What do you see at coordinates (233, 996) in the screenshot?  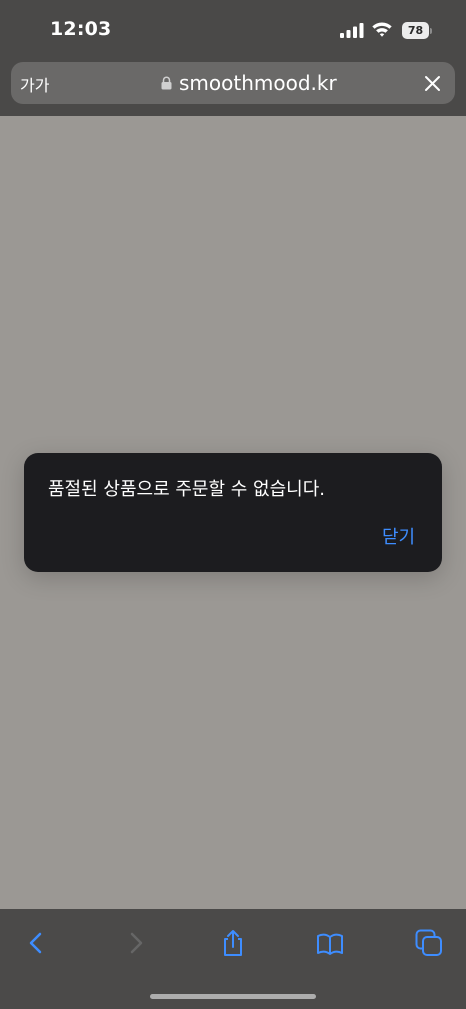 I see `home-indicator` at bounding box center [233, 996].